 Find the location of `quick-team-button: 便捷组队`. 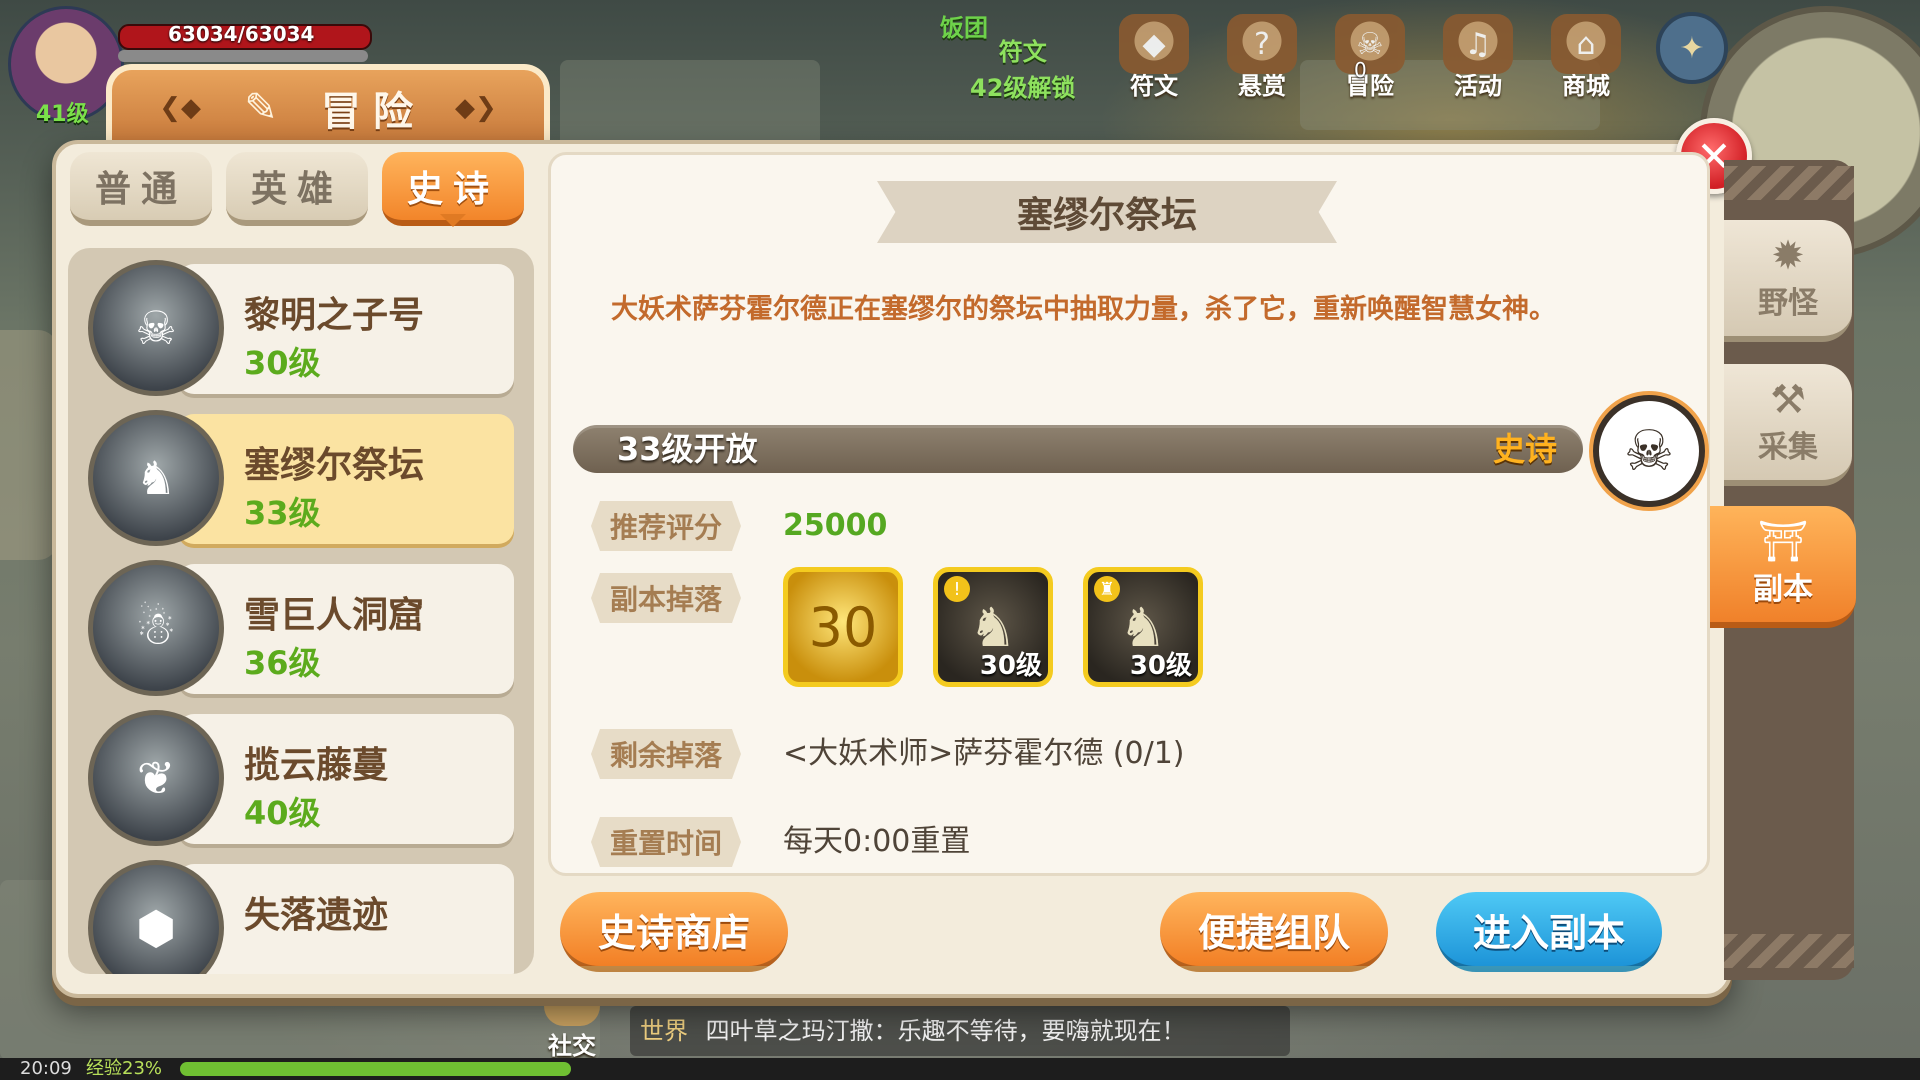

quick-team-button: 便捷组队 is located at coordinates (1274, 932).